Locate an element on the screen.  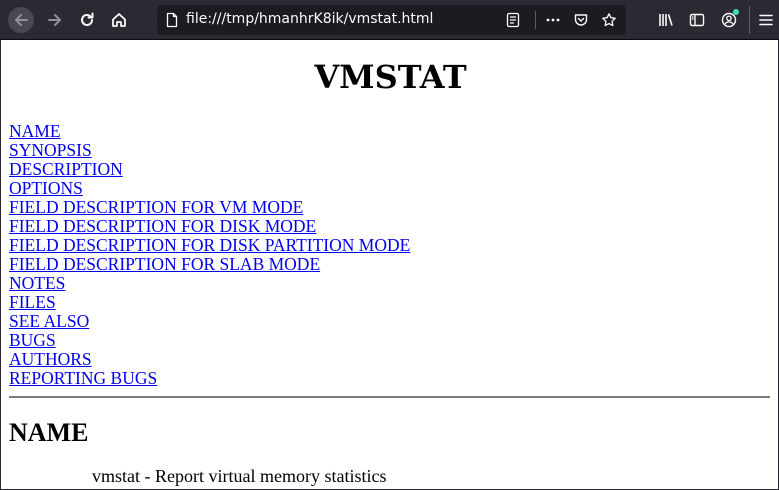
sidebar-icon is located at coordinates (697, 20).